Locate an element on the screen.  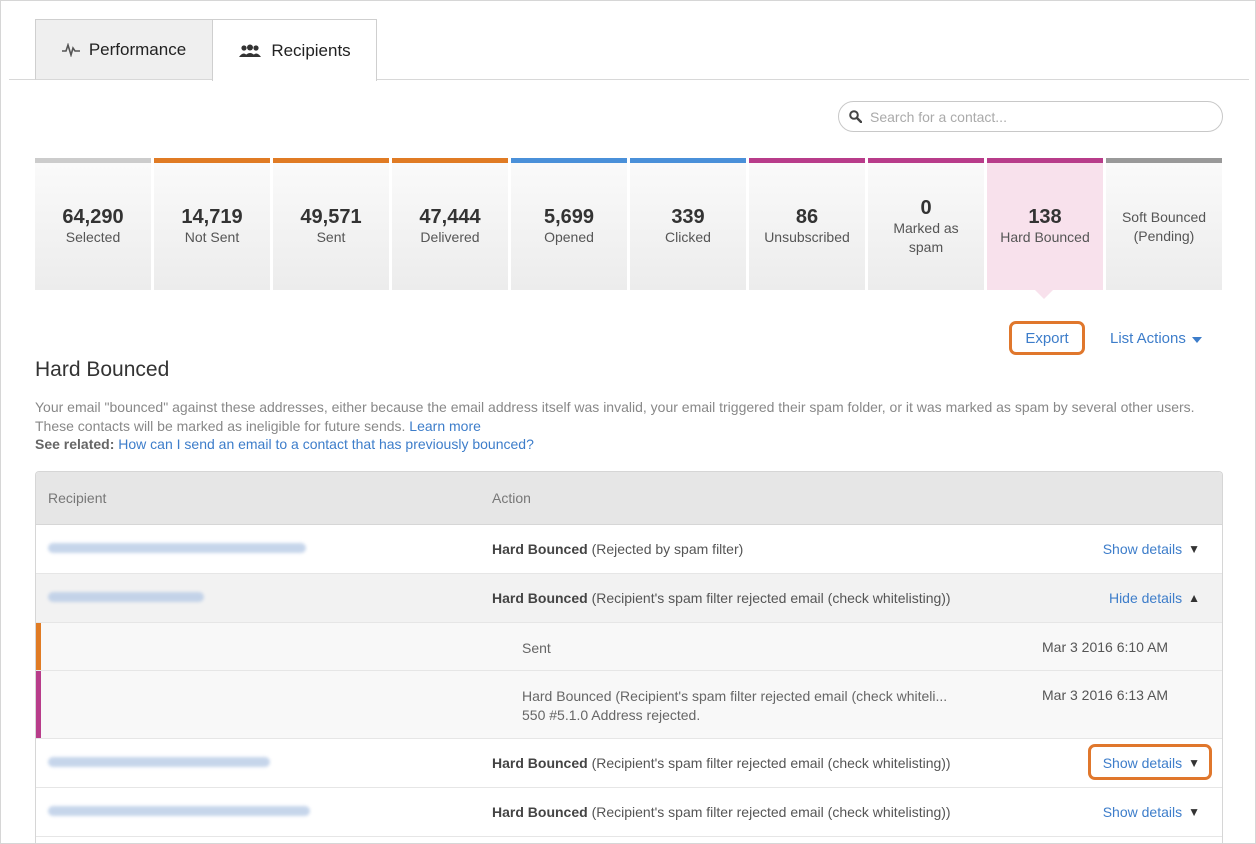
stat-value: 64,290 is located at coordinates (93, 217).